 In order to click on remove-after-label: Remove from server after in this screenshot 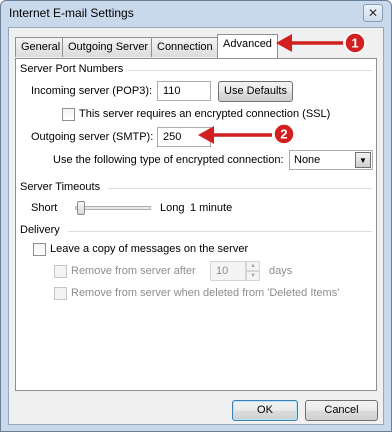, I will do `click(133, 271)`.